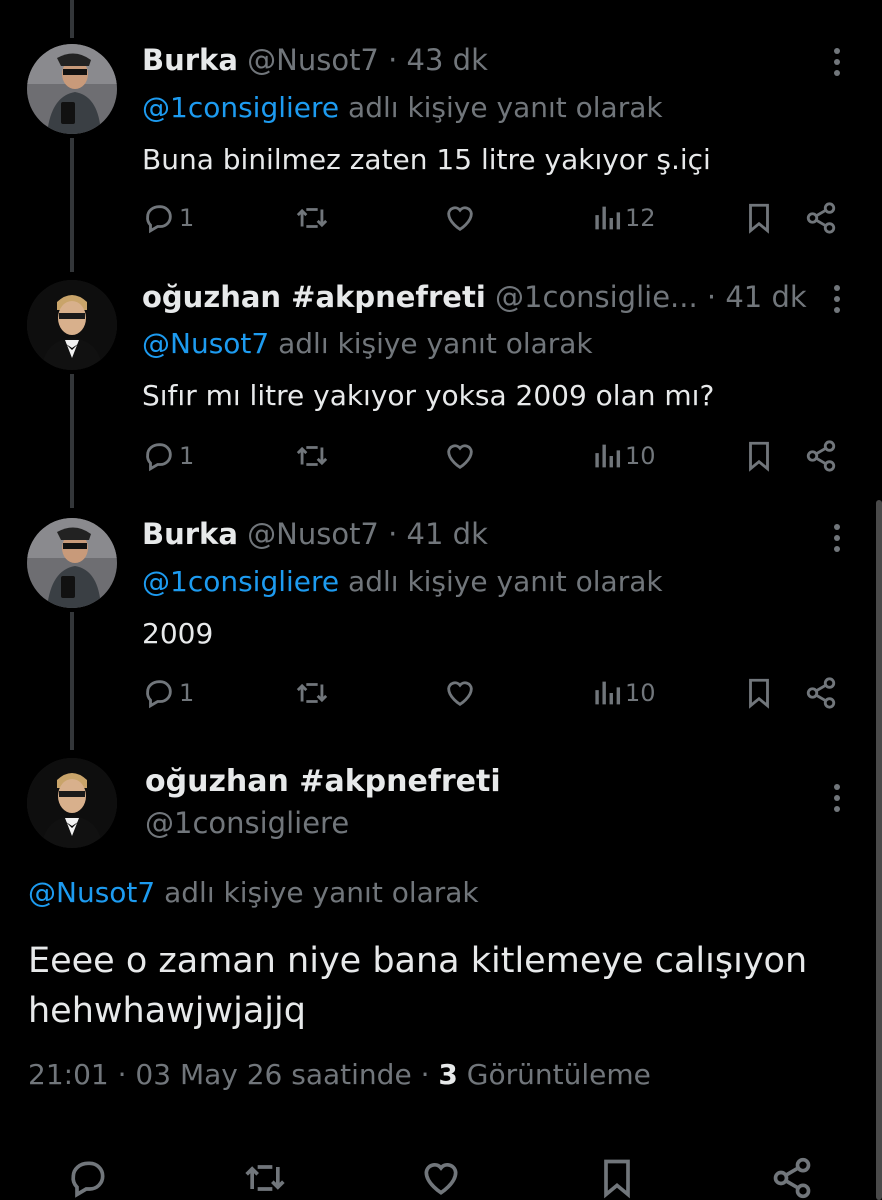 This screenshot has height=1200, width=882. I want to click on tweet-text-line: hehwhawjwjajjq, so click(167, 1011).